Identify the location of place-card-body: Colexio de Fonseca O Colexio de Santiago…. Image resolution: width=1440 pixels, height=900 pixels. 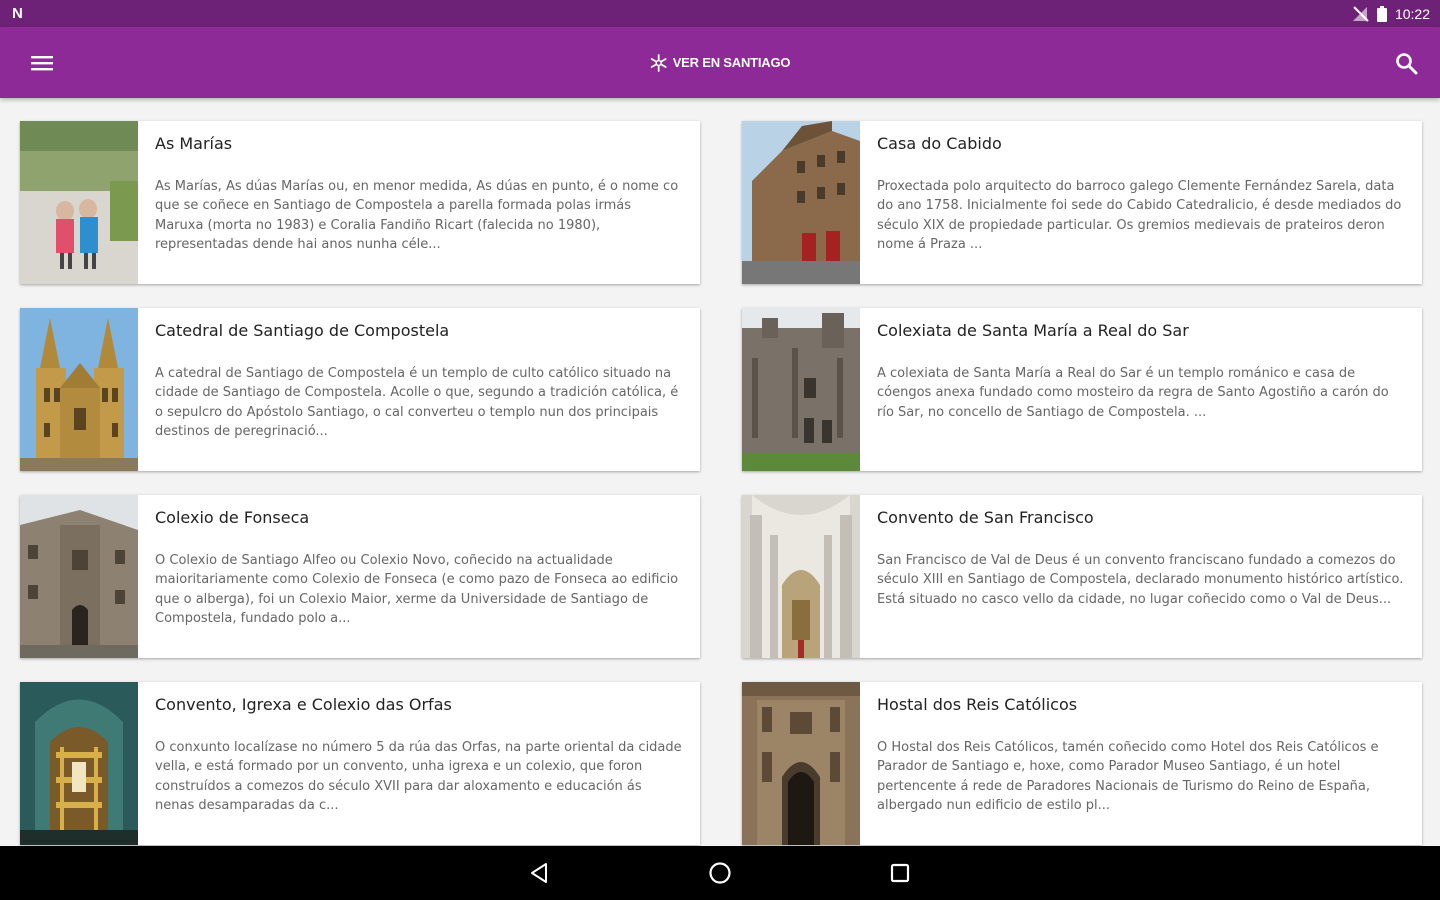
(419, 576).